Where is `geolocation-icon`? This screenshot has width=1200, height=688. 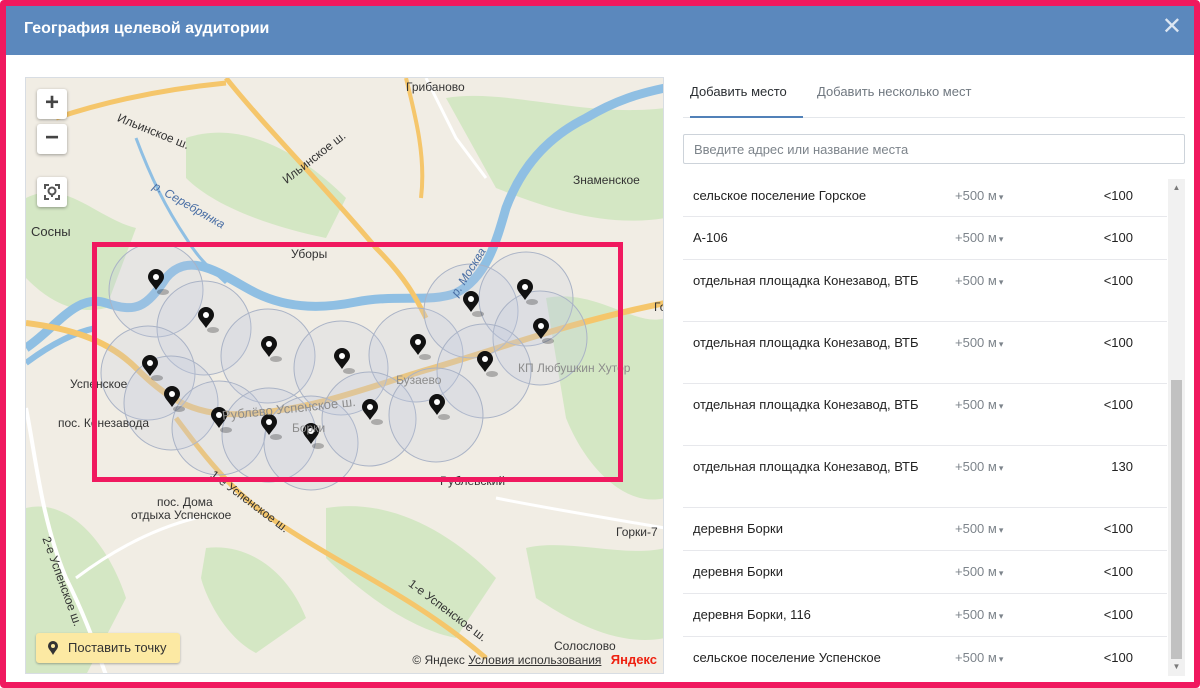
geolocation-icon is located at coordinates (52, 192).